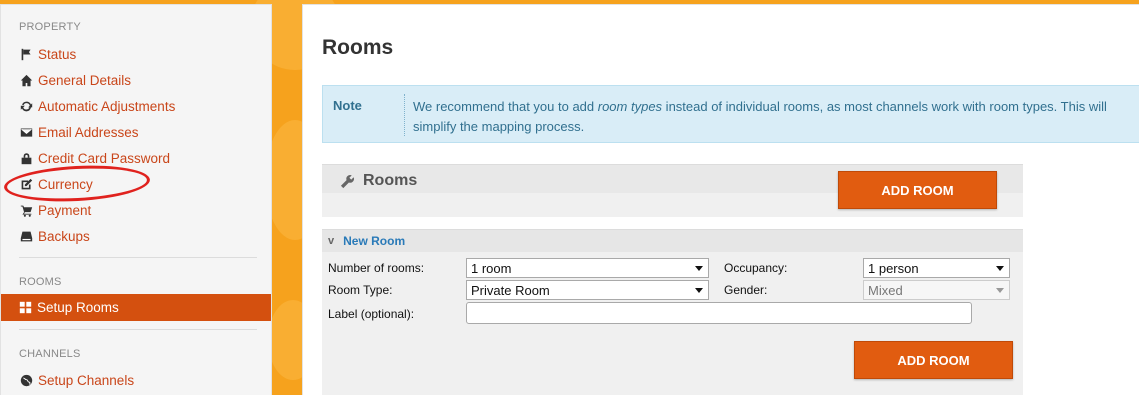 This screenshot has height=395, width=1139. Describe the element at coordinates (26, 158) in the screenshot. I see `lock-icon` at that location.